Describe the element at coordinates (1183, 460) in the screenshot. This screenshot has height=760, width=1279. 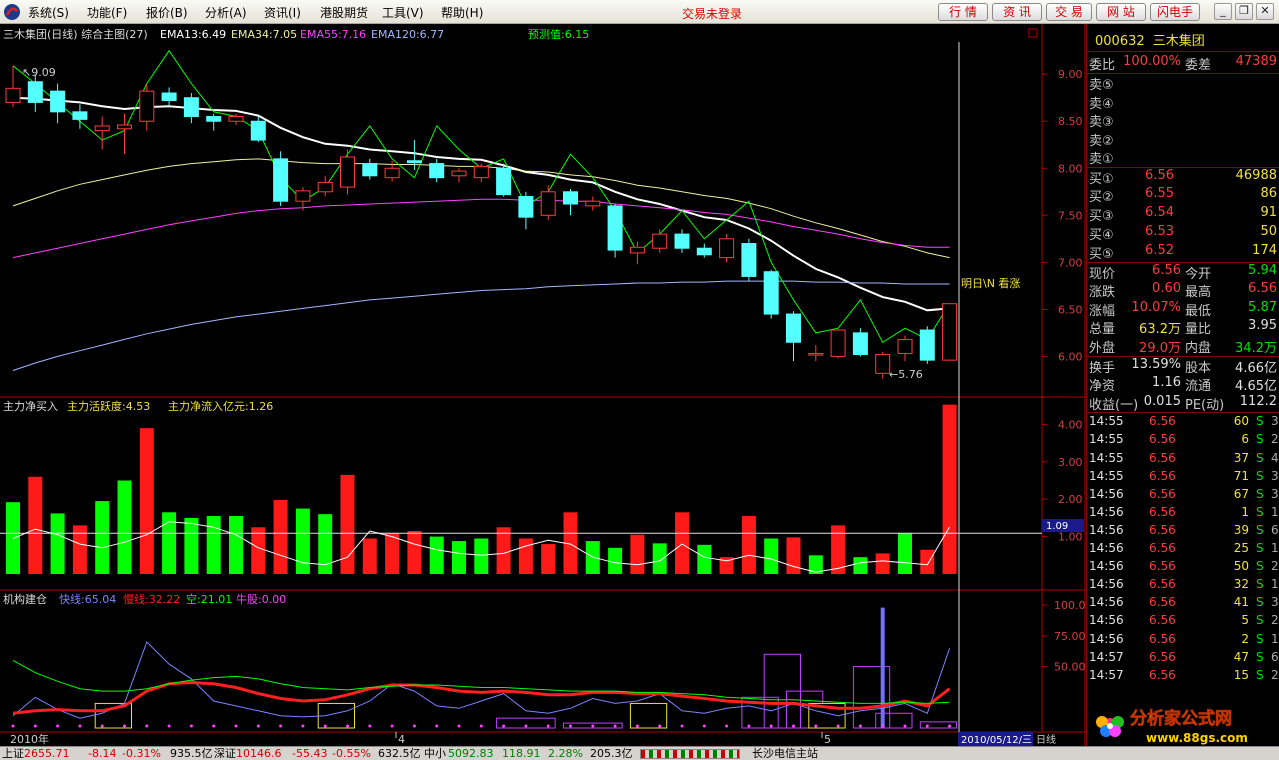
I see `tick-row: 14:55 6.56 37 S 4` at that location.